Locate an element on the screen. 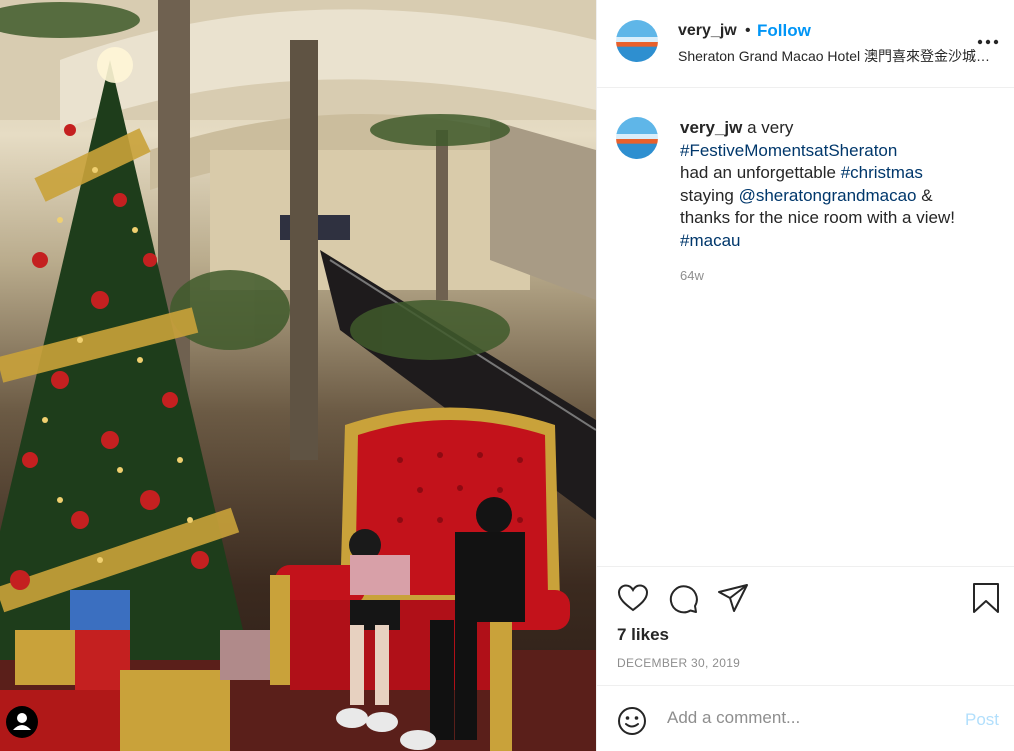 This screenshot has width=1014, height=751. mention-sheraton: @sheratongrandmacao is located at coordinates (828, 195).